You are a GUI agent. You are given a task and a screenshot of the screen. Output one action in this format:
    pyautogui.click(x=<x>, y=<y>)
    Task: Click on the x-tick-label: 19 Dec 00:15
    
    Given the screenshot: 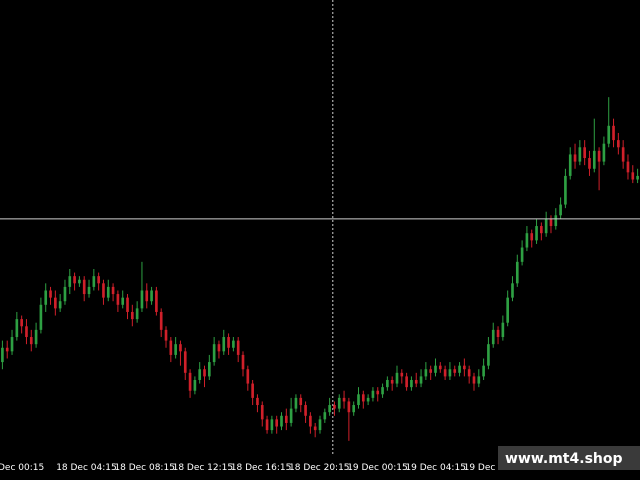 What is the action you would take?
    pyautogui.click(x=377, y=468)
    